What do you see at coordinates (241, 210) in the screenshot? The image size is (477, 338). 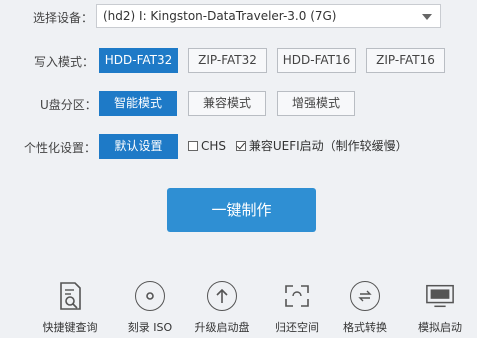 I see `one-click-make-button: 一键制作` at bounding box center [241, 210].